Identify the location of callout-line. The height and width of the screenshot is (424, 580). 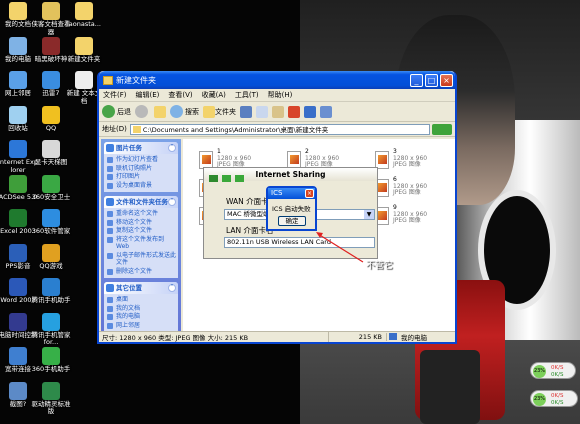
(340, 248).